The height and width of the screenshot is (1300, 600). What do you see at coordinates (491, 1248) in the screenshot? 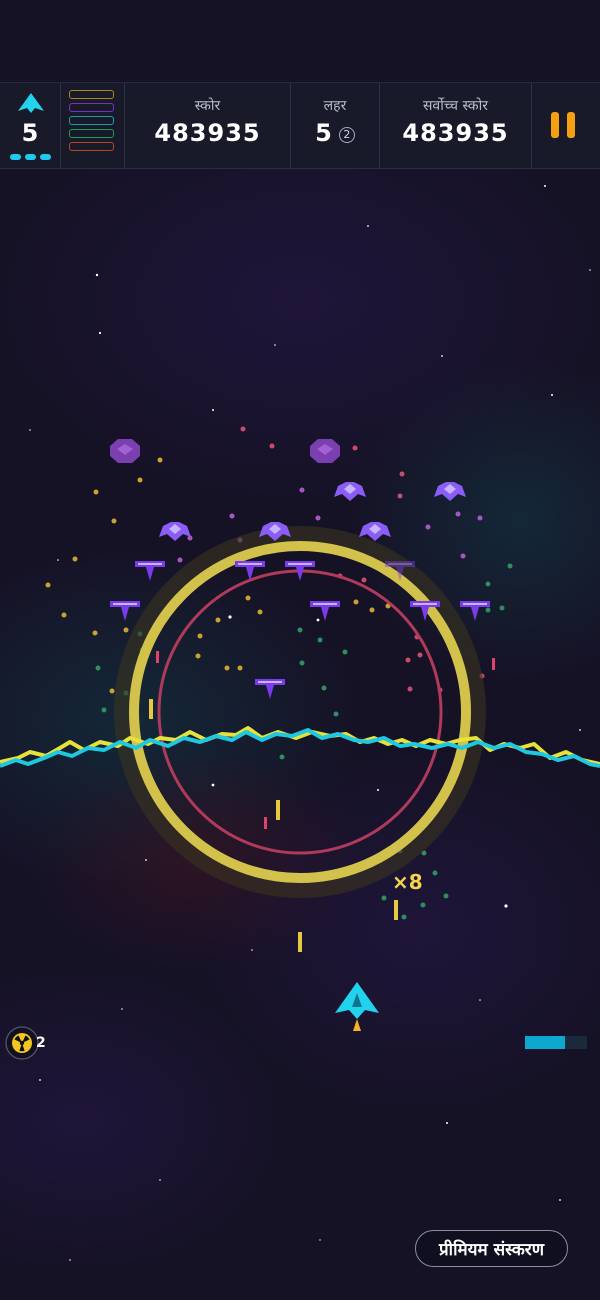
I see `premium-edition-button: प्रीमियम संस्करण` at bounding box center [491, 1248].